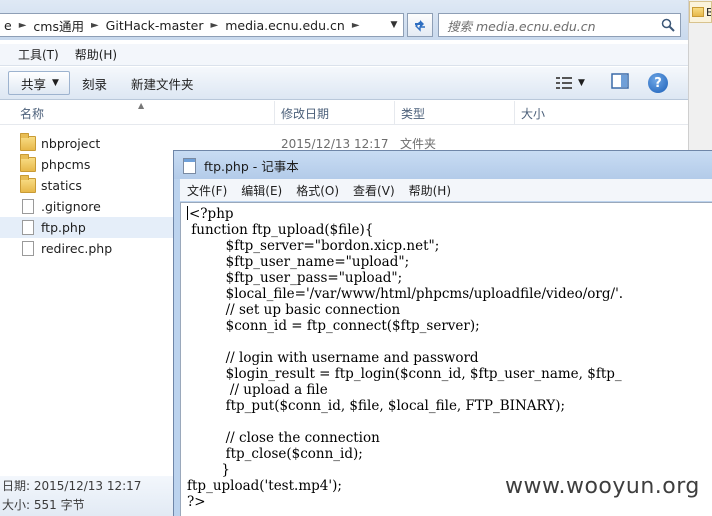 The height and width of the screenshot is (516, 712). I want to click on new-folder-button: 新建文件夹, so click(162, 83).